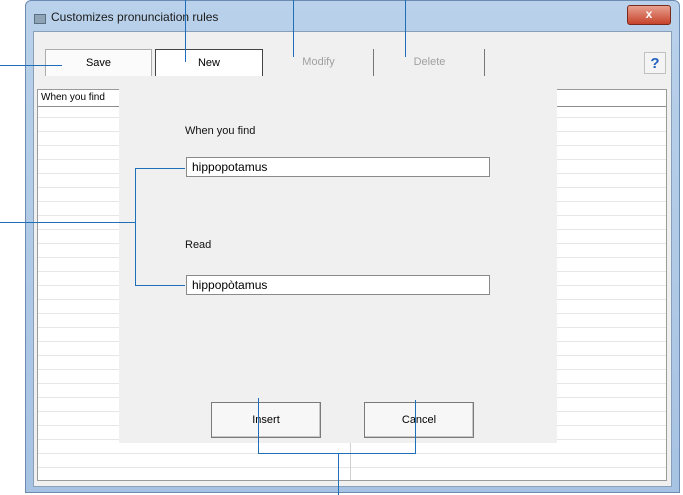 The height and width of the screenshot is (495, 683). I want to click on close-button: x, so click(649, 15).